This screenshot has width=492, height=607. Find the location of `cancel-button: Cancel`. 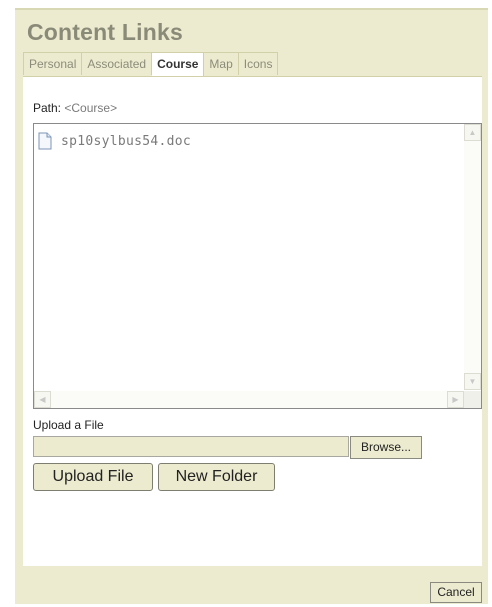

cancel-button: Cancel is located at coordinates (456, 592).